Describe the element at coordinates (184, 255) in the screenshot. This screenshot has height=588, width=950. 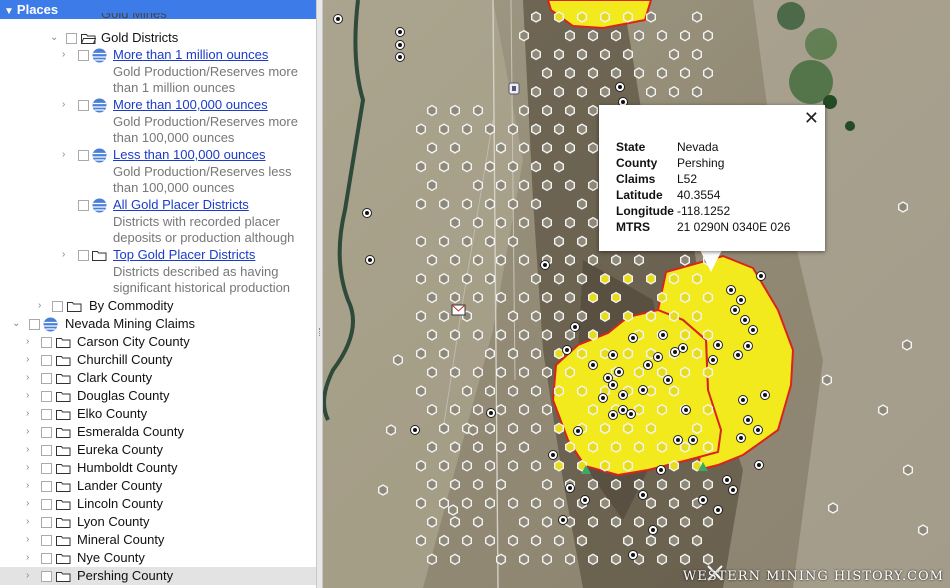
I see `district-link: Top Gold Placer Districts` at that location.